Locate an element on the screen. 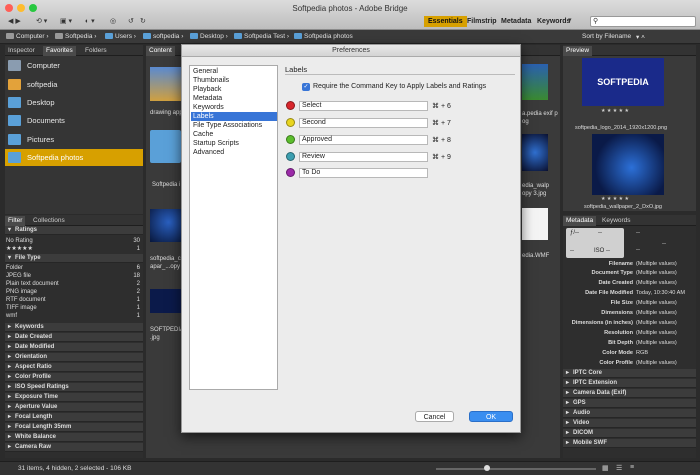 This screenshot has height=475, width=700. filter-row: TIFF image 1 is located at coordinates (74, 308).